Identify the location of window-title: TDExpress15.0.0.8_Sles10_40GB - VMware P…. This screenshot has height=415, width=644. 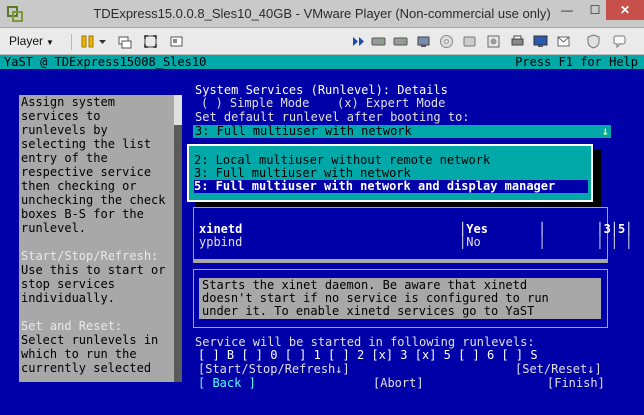
(322, 13).